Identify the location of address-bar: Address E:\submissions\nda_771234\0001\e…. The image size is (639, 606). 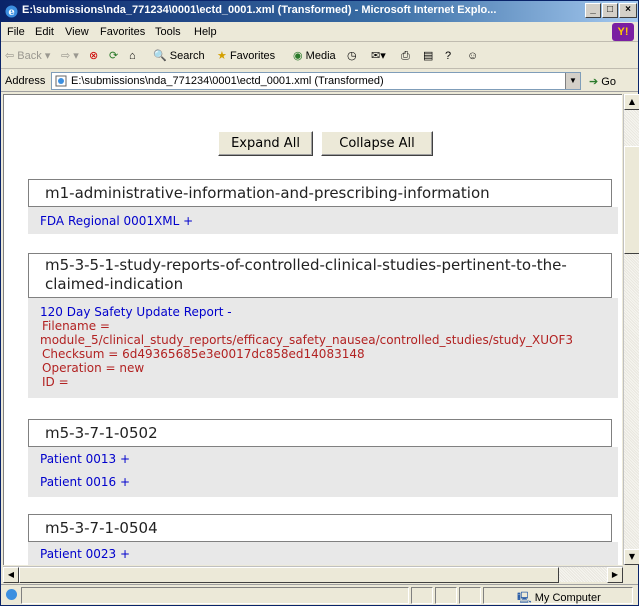
(319, 81).